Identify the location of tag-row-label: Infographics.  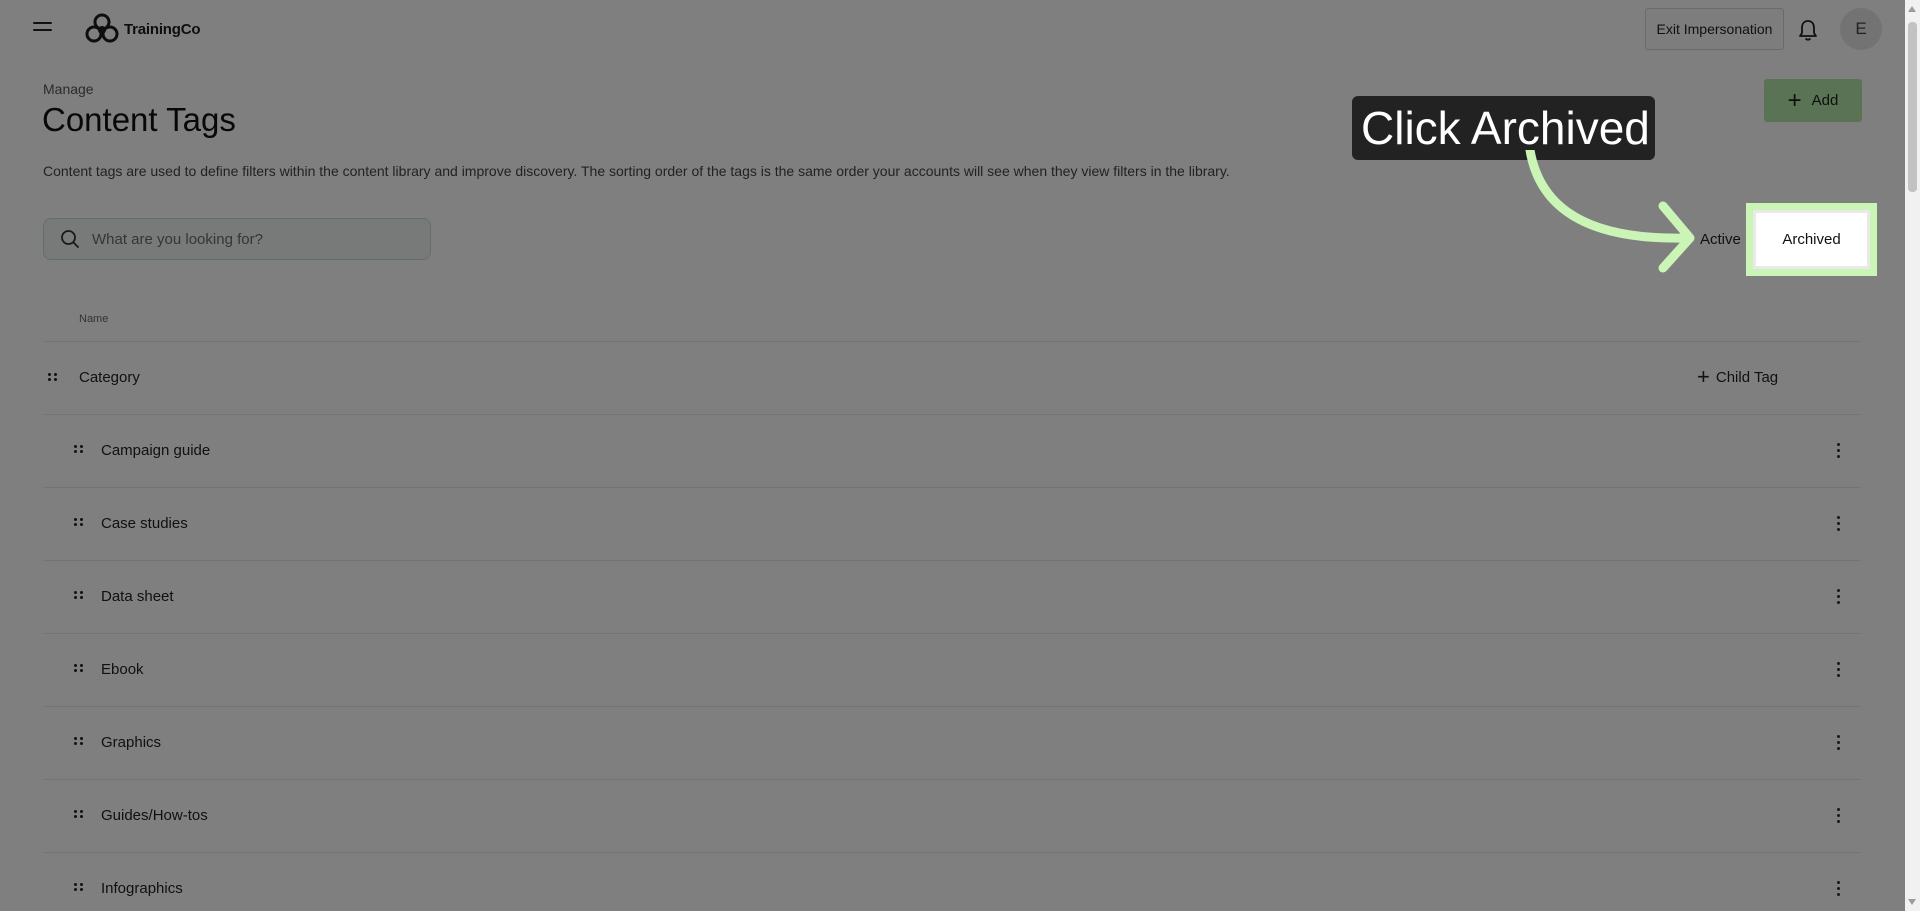
(142, 888).